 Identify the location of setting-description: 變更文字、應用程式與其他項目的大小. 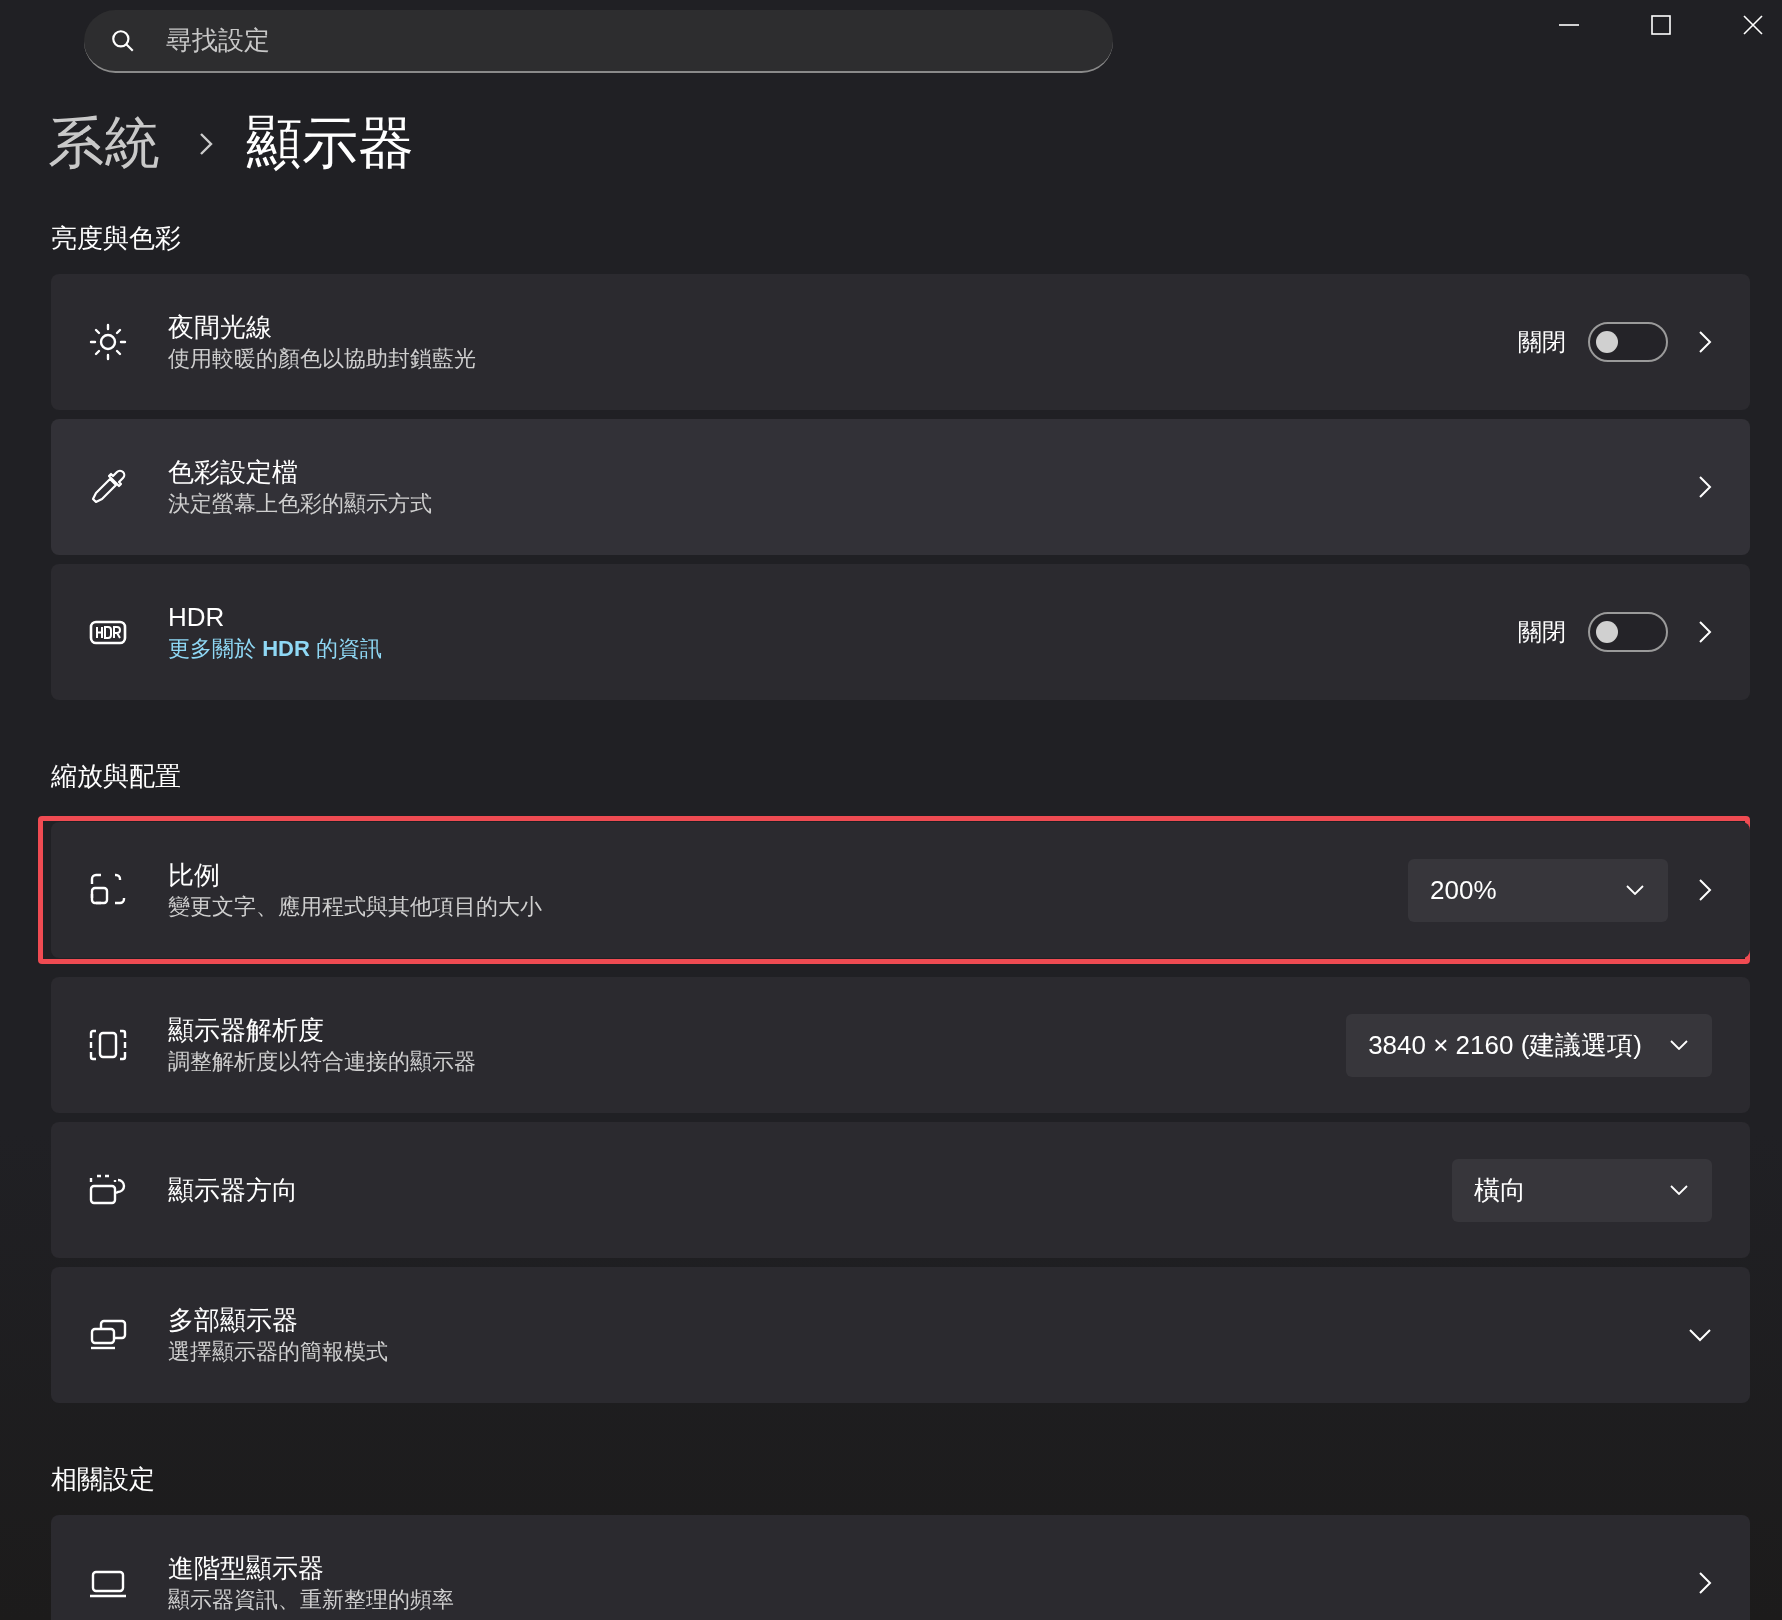
(355, 907).